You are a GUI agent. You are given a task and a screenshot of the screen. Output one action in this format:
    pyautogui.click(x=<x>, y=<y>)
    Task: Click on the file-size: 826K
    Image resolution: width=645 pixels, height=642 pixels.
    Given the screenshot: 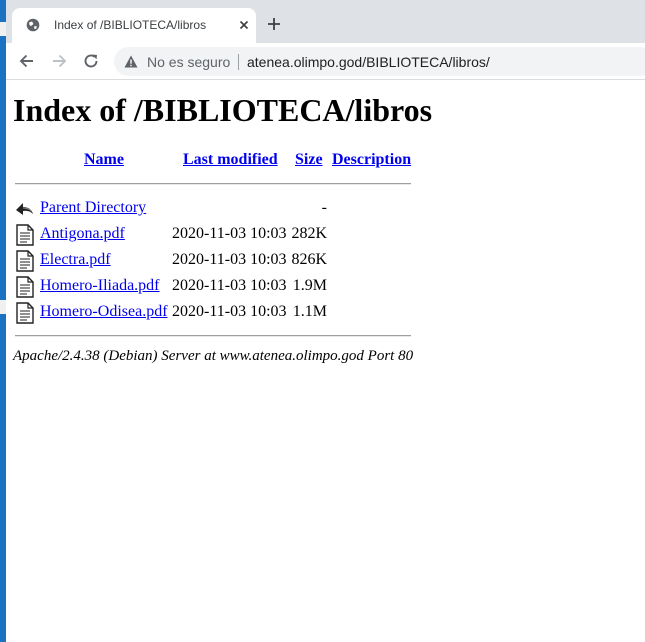 What is the action you would take?
    pyautogui.click(x=309, y=259)
    